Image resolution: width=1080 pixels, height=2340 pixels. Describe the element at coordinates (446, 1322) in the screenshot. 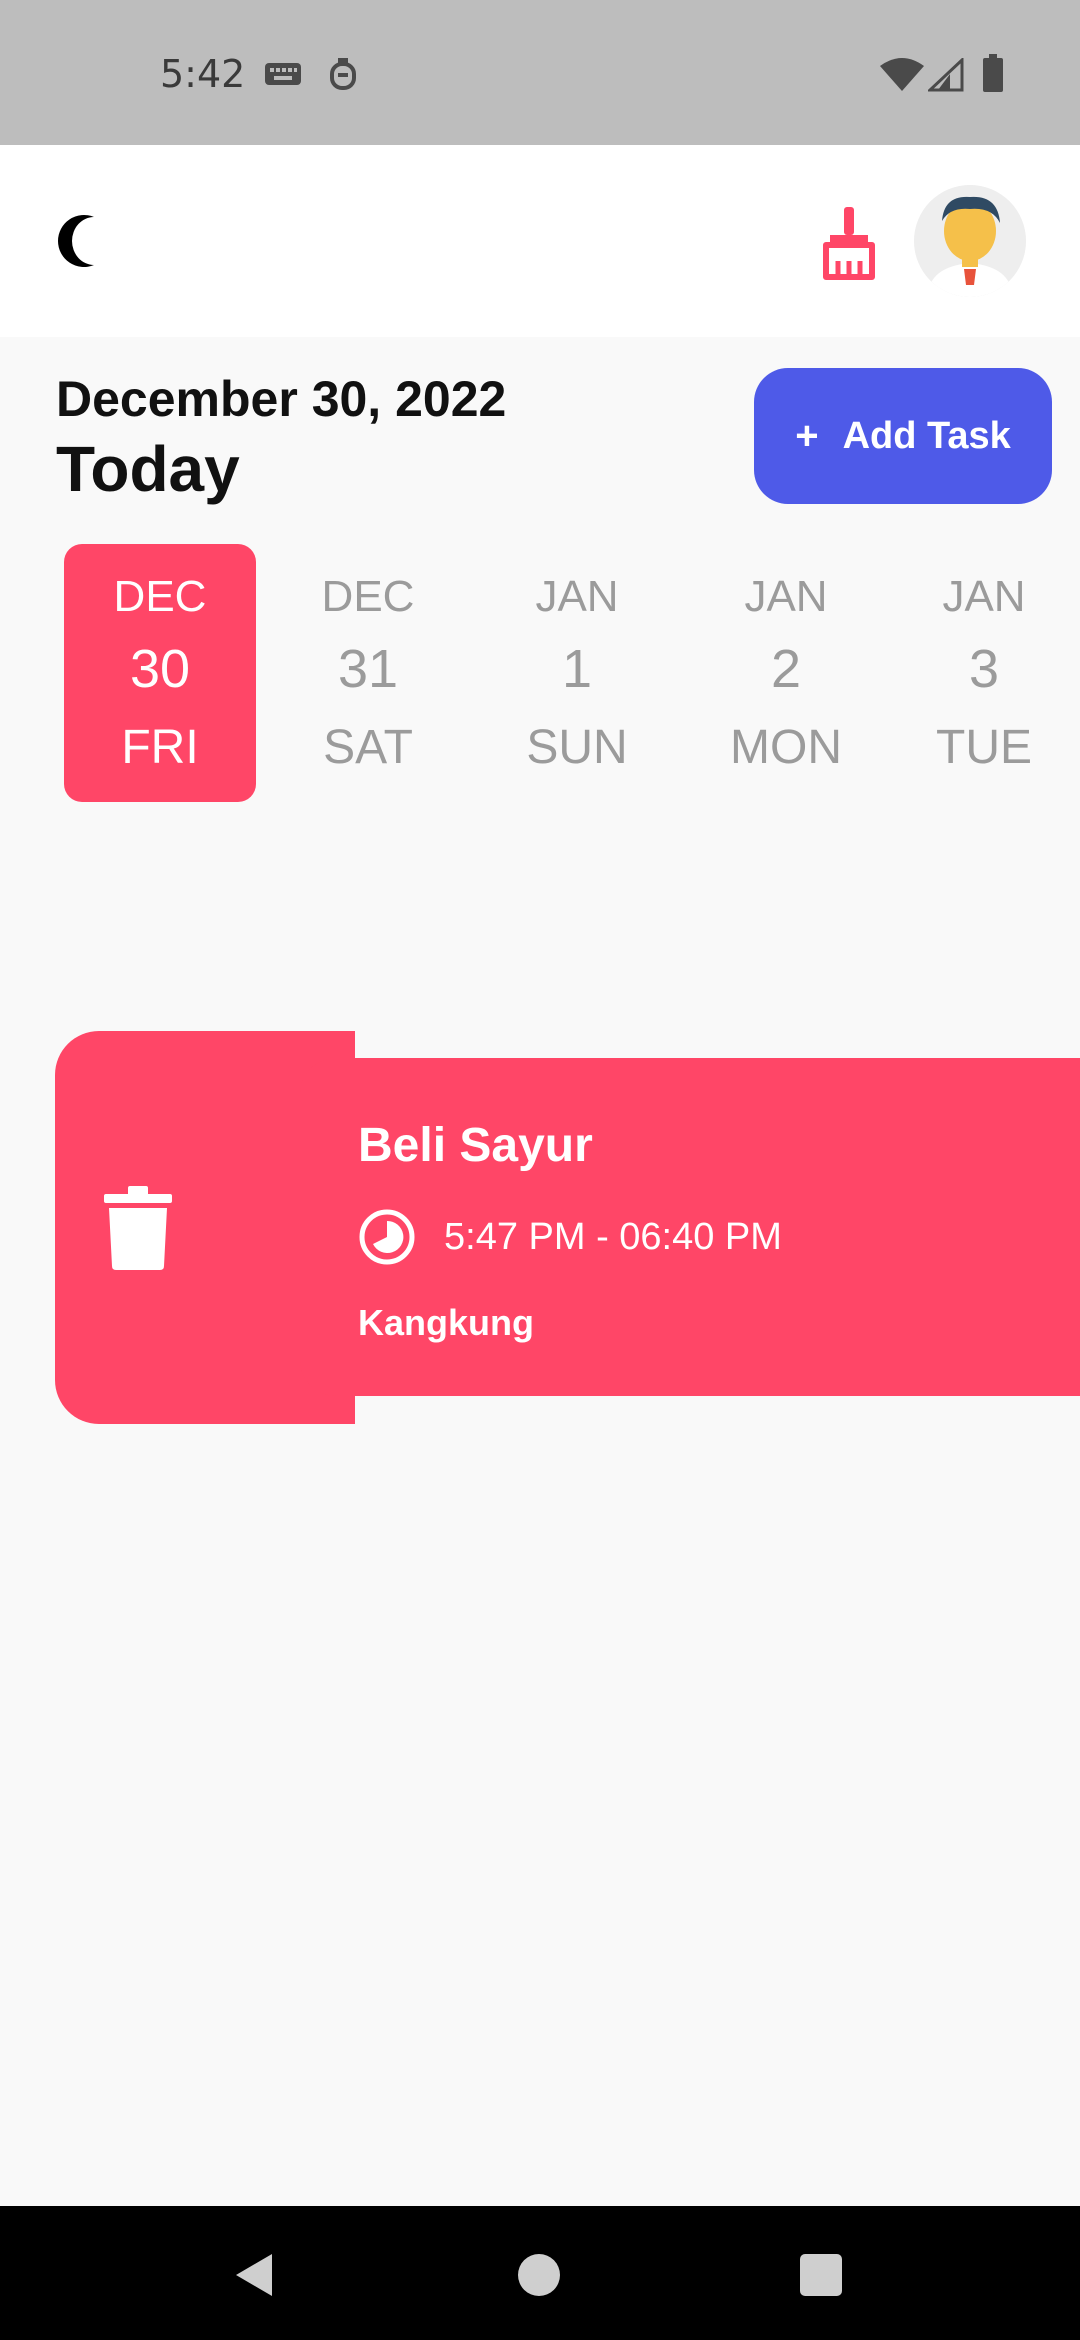

I see `task-note: Kangkung` at that location.